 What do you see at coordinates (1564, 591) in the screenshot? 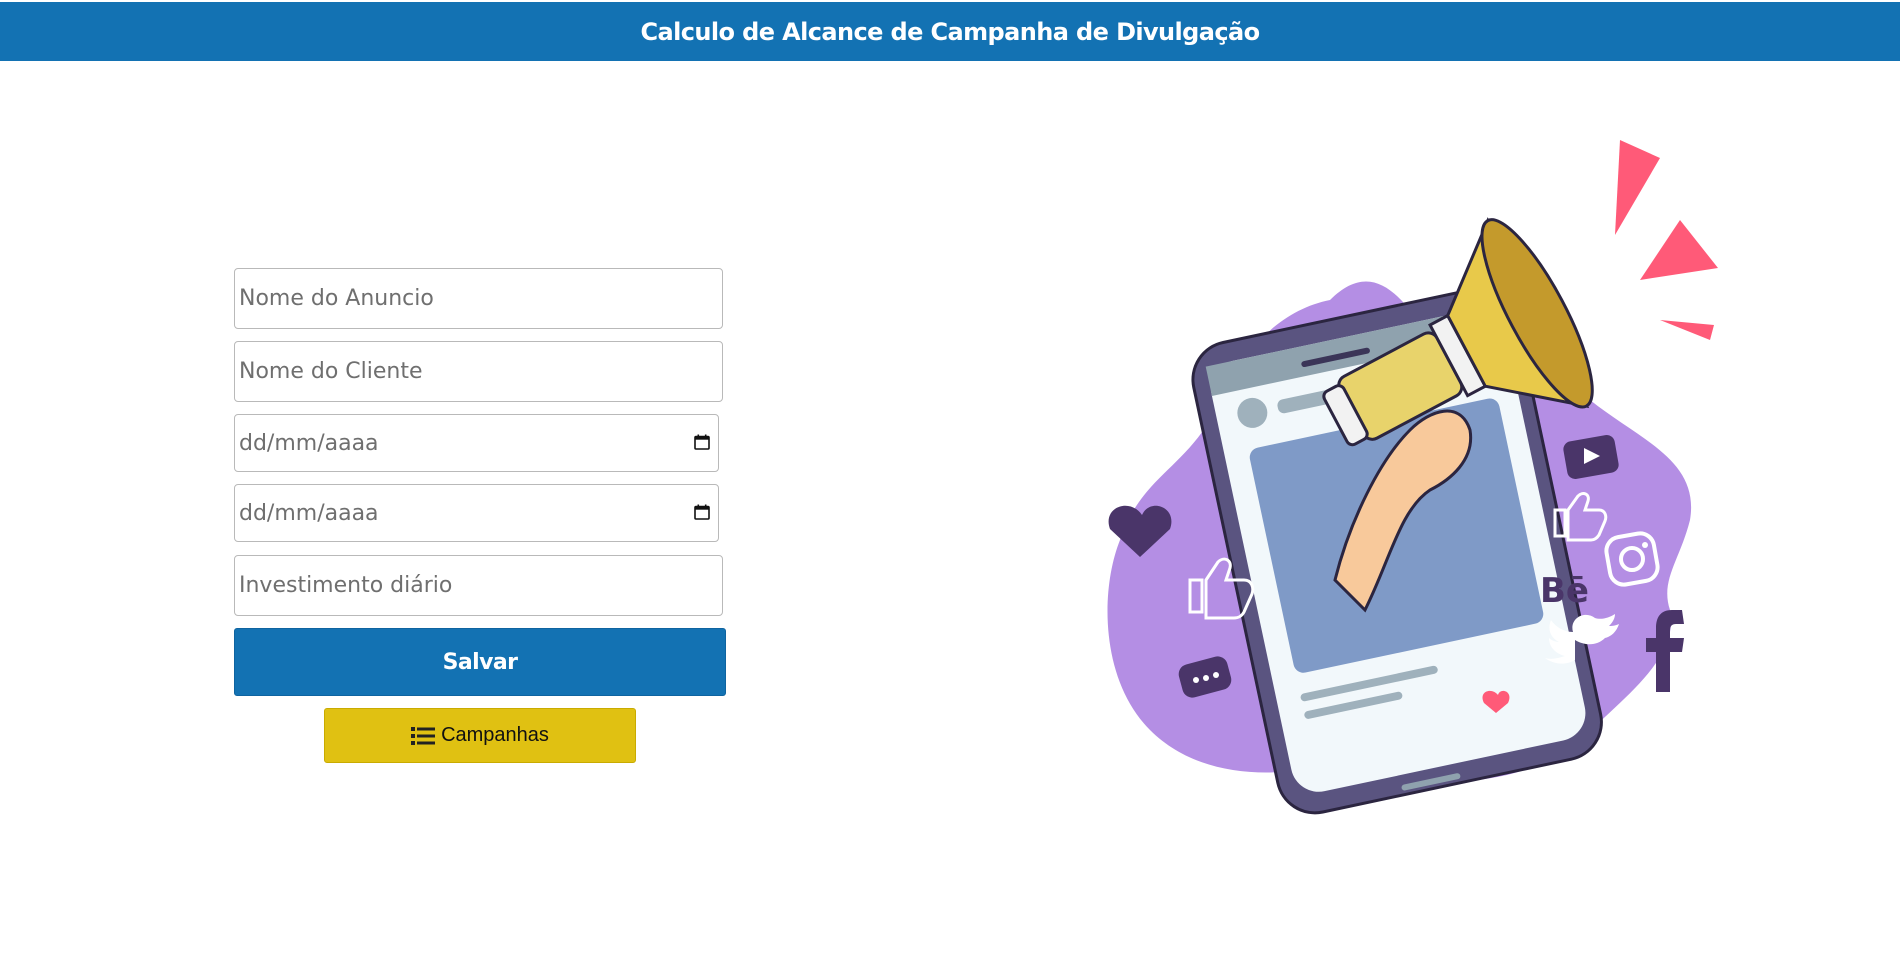
I see `behance-icon: Bē` at bounding box center [1564, 591].